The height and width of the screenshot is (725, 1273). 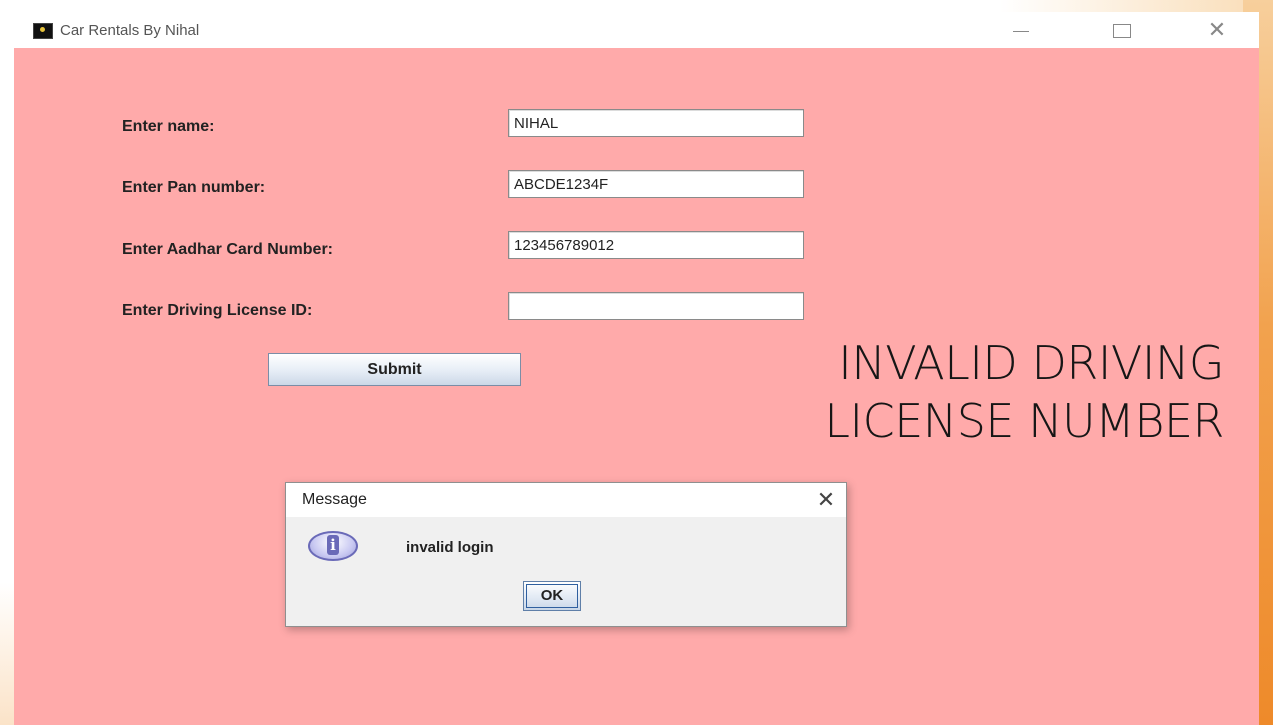 What do you see at coordinates (656, 245) in the screenshot?
I see `aadhar-input` at bounding box center [656, 245].